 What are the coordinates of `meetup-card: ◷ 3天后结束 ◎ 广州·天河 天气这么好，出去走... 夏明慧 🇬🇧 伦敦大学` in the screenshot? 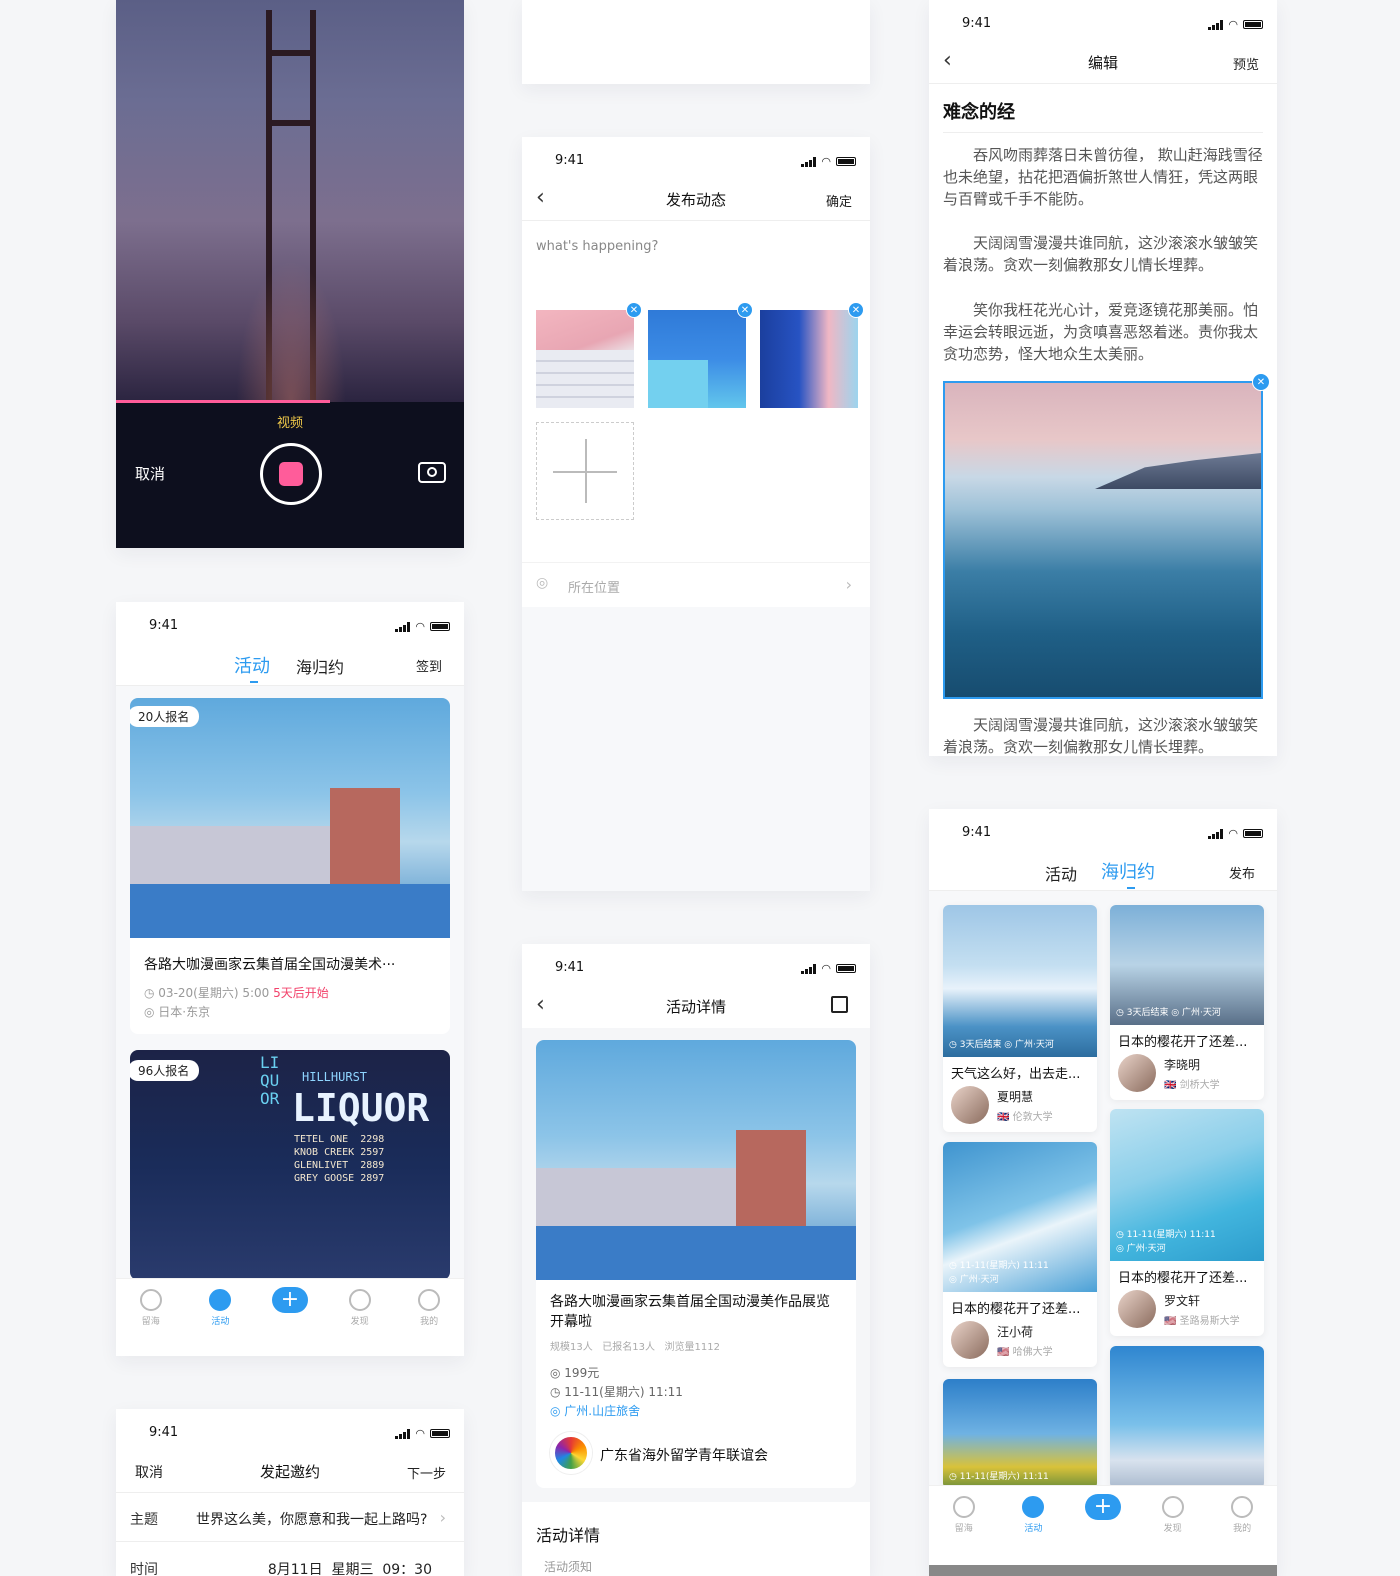 It's located at (1020, 1018).